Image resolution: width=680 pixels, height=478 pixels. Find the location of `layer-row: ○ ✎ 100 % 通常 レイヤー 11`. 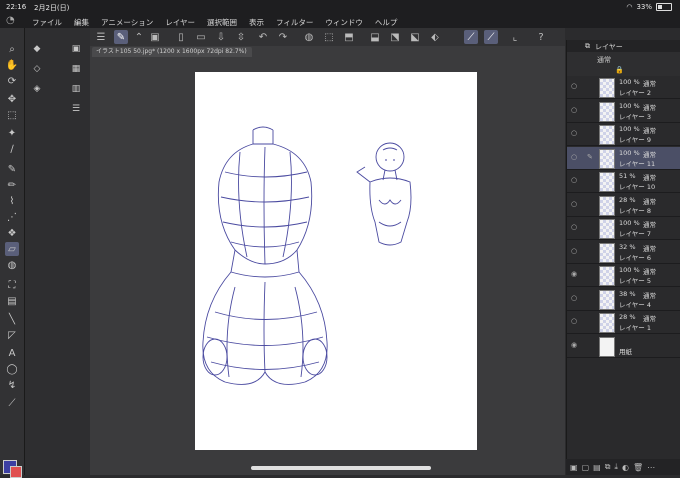

layer-row: ○ ✎ 100 % 通常 レイヤー 11 is located at coordinates (623, 158).